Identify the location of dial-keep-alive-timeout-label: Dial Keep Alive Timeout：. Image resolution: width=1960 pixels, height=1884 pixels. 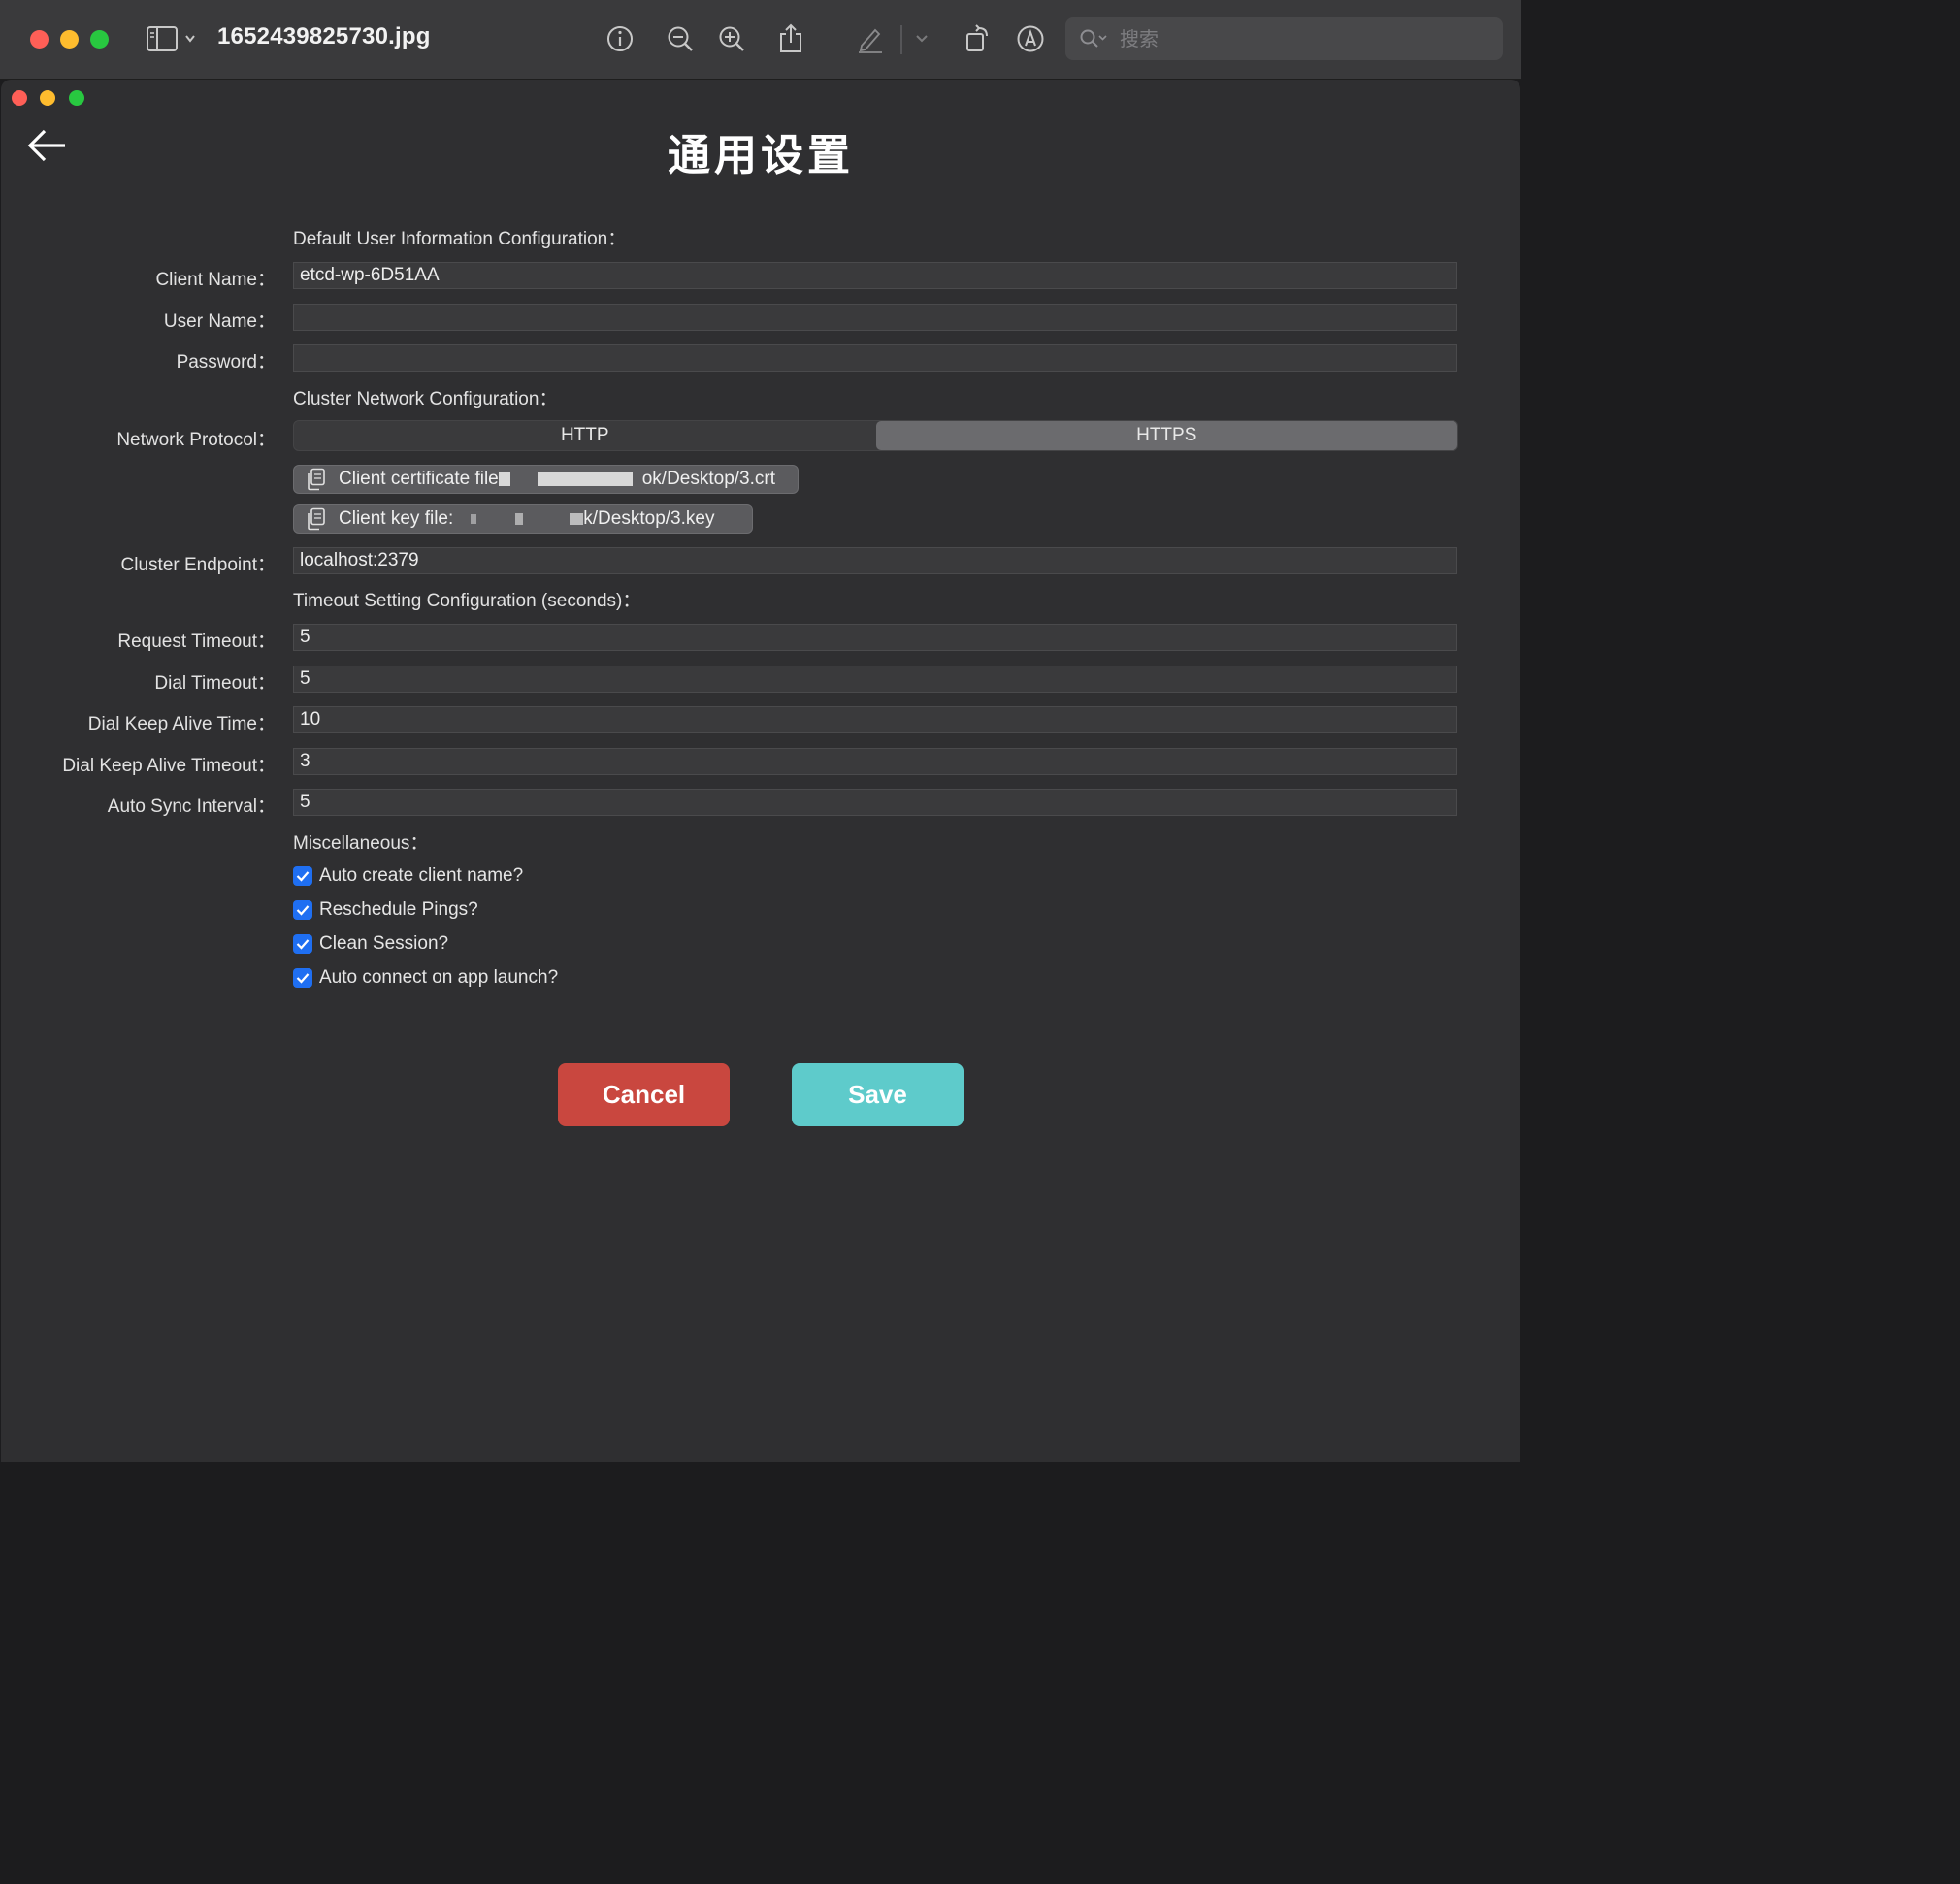
(169, 766).